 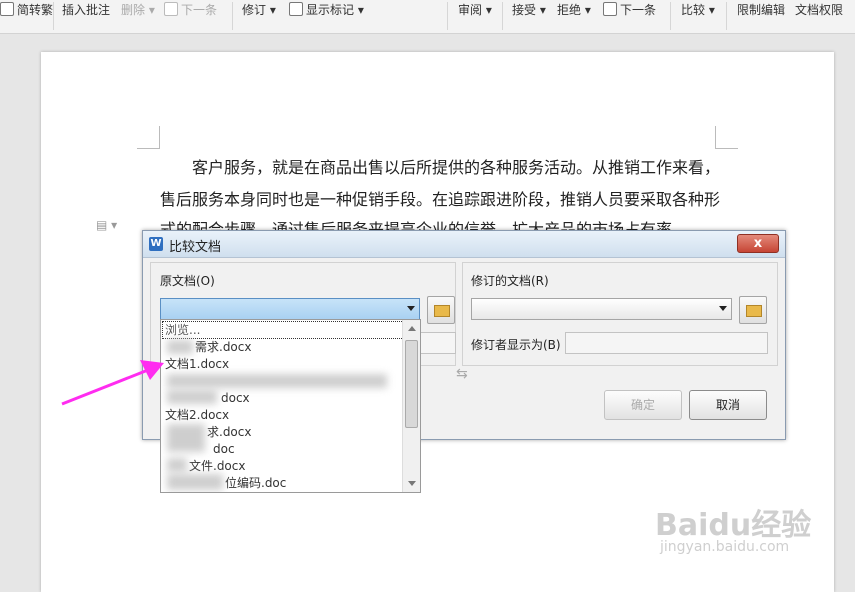 I want to click on annotation-arrow, so click(x=112, y=383).